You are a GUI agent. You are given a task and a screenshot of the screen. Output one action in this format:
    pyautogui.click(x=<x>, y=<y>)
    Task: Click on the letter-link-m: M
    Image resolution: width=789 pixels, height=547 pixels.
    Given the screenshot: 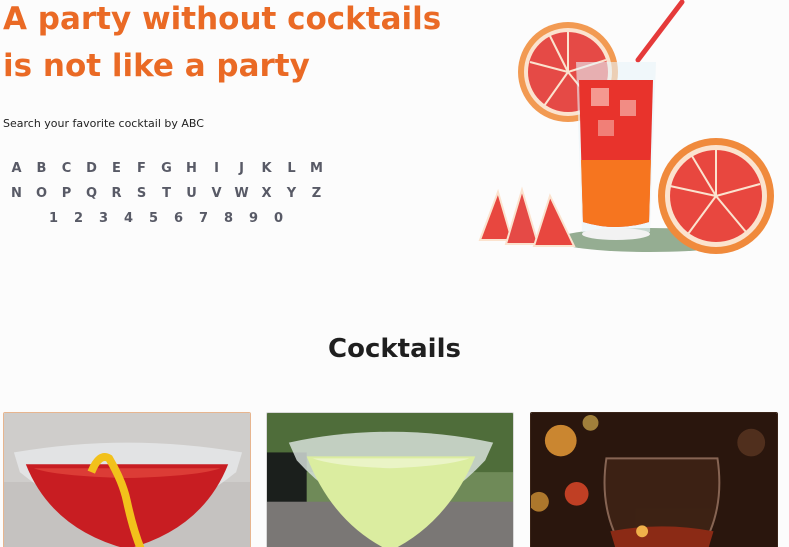 What is the action you would take?
    pyautogui.click(x=316, y=169)
    